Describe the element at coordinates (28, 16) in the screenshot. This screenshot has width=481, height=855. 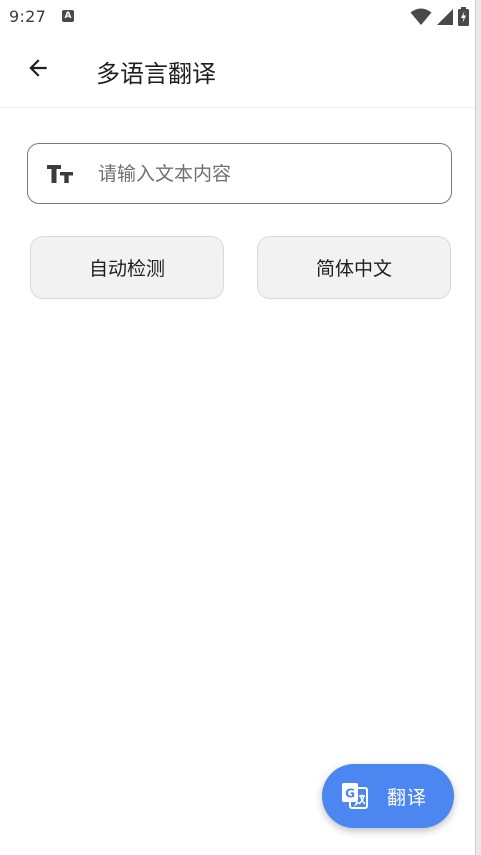
I see `status-time: 9:27` at that location.